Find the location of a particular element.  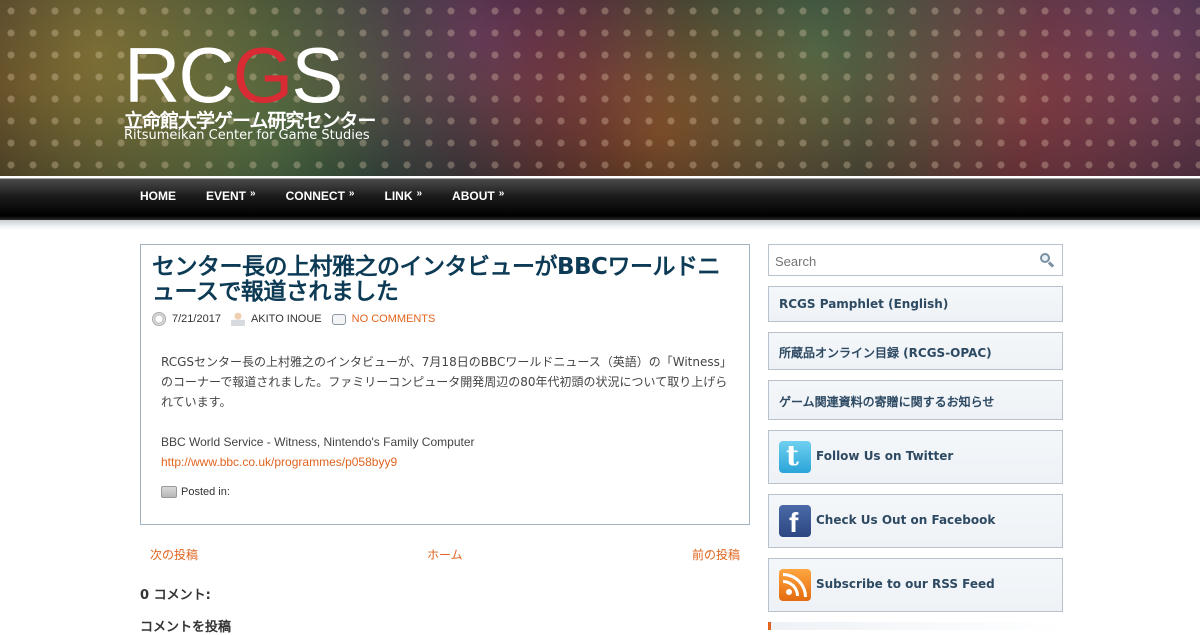

post-meta: 7/21/2017 AKITO INOUE NO COMMENTS is located at coordinates (293, 319).